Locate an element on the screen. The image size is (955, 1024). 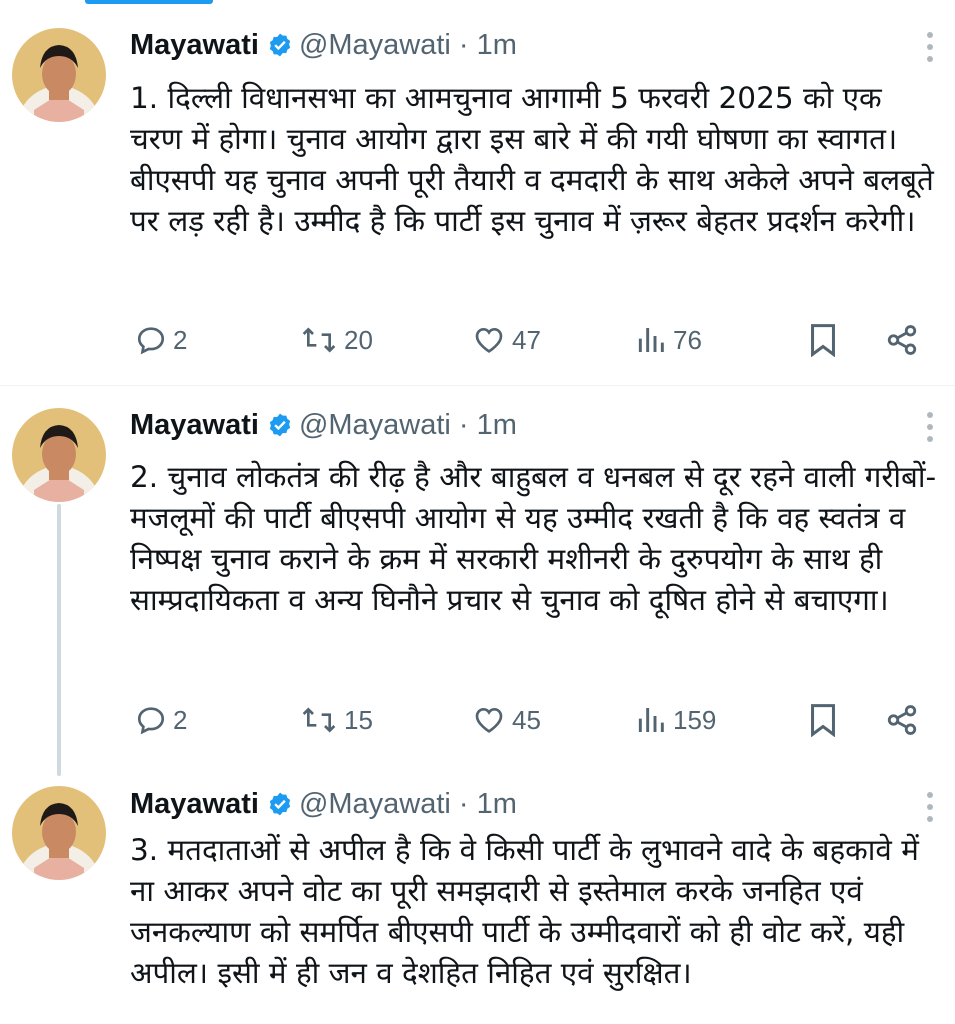
thread-connector is located at coordinates (59, 640).